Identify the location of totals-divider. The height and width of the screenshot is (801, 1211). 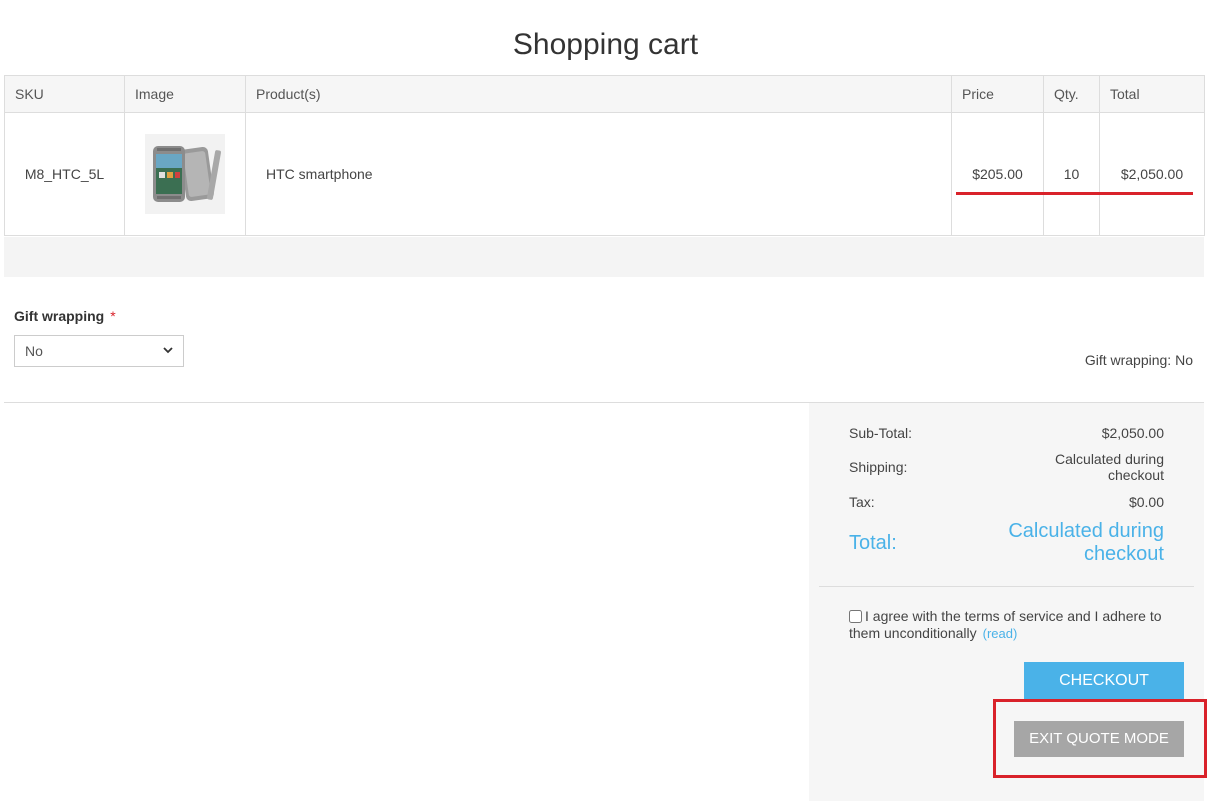
(1006, 586).